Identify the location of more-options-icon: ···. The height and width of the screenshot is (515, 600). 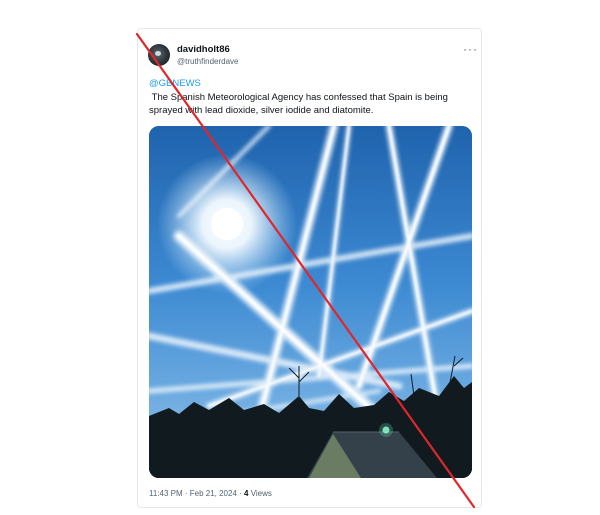
(470, 49).